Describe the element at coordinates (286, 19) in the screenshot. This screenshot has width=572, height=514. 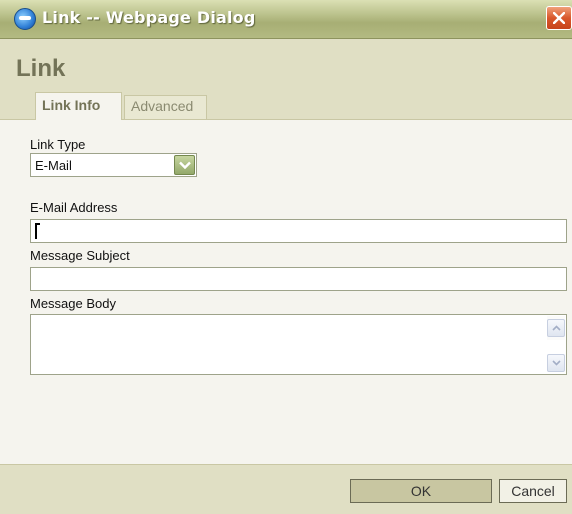
I see `title-bar: Link -- Webpage Dialog` at that location.